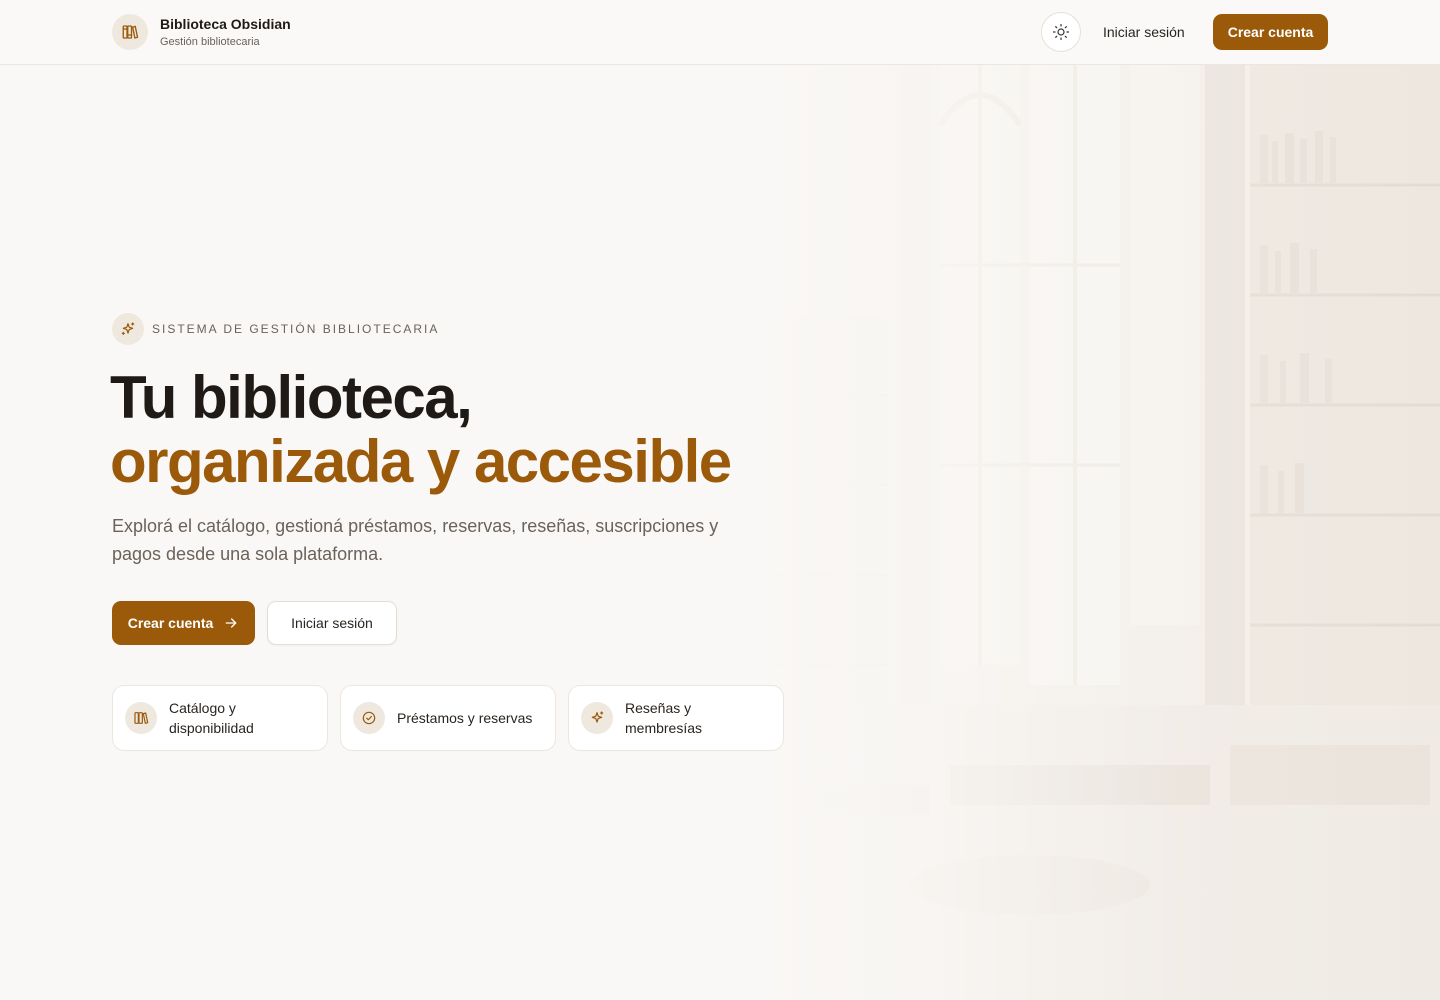  Describe the element at coordinates (332, 623) in the screenshot. I see `hero-login-button: Iniciar sesión` at that location.